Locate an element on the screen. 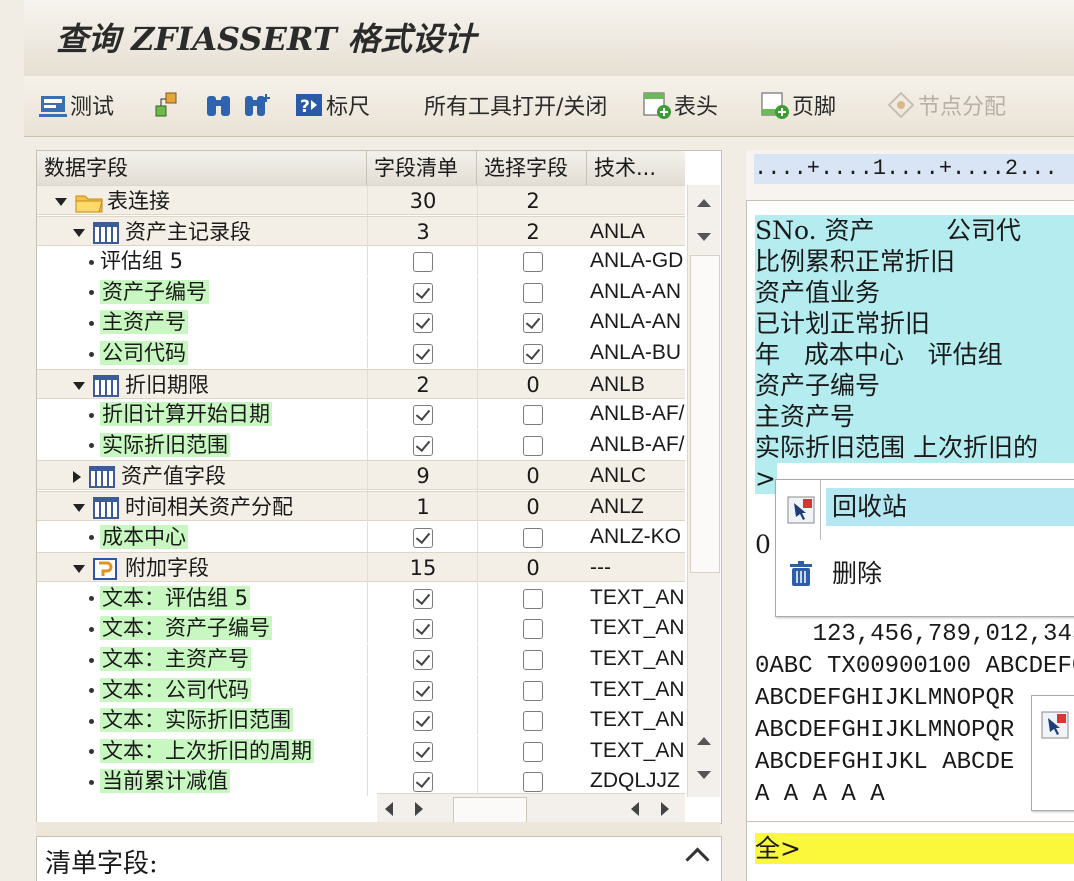 The width and height of the screenshot is (1074, 881). tree-node-name: 评估组 5 is located at coordinates (228, 261).